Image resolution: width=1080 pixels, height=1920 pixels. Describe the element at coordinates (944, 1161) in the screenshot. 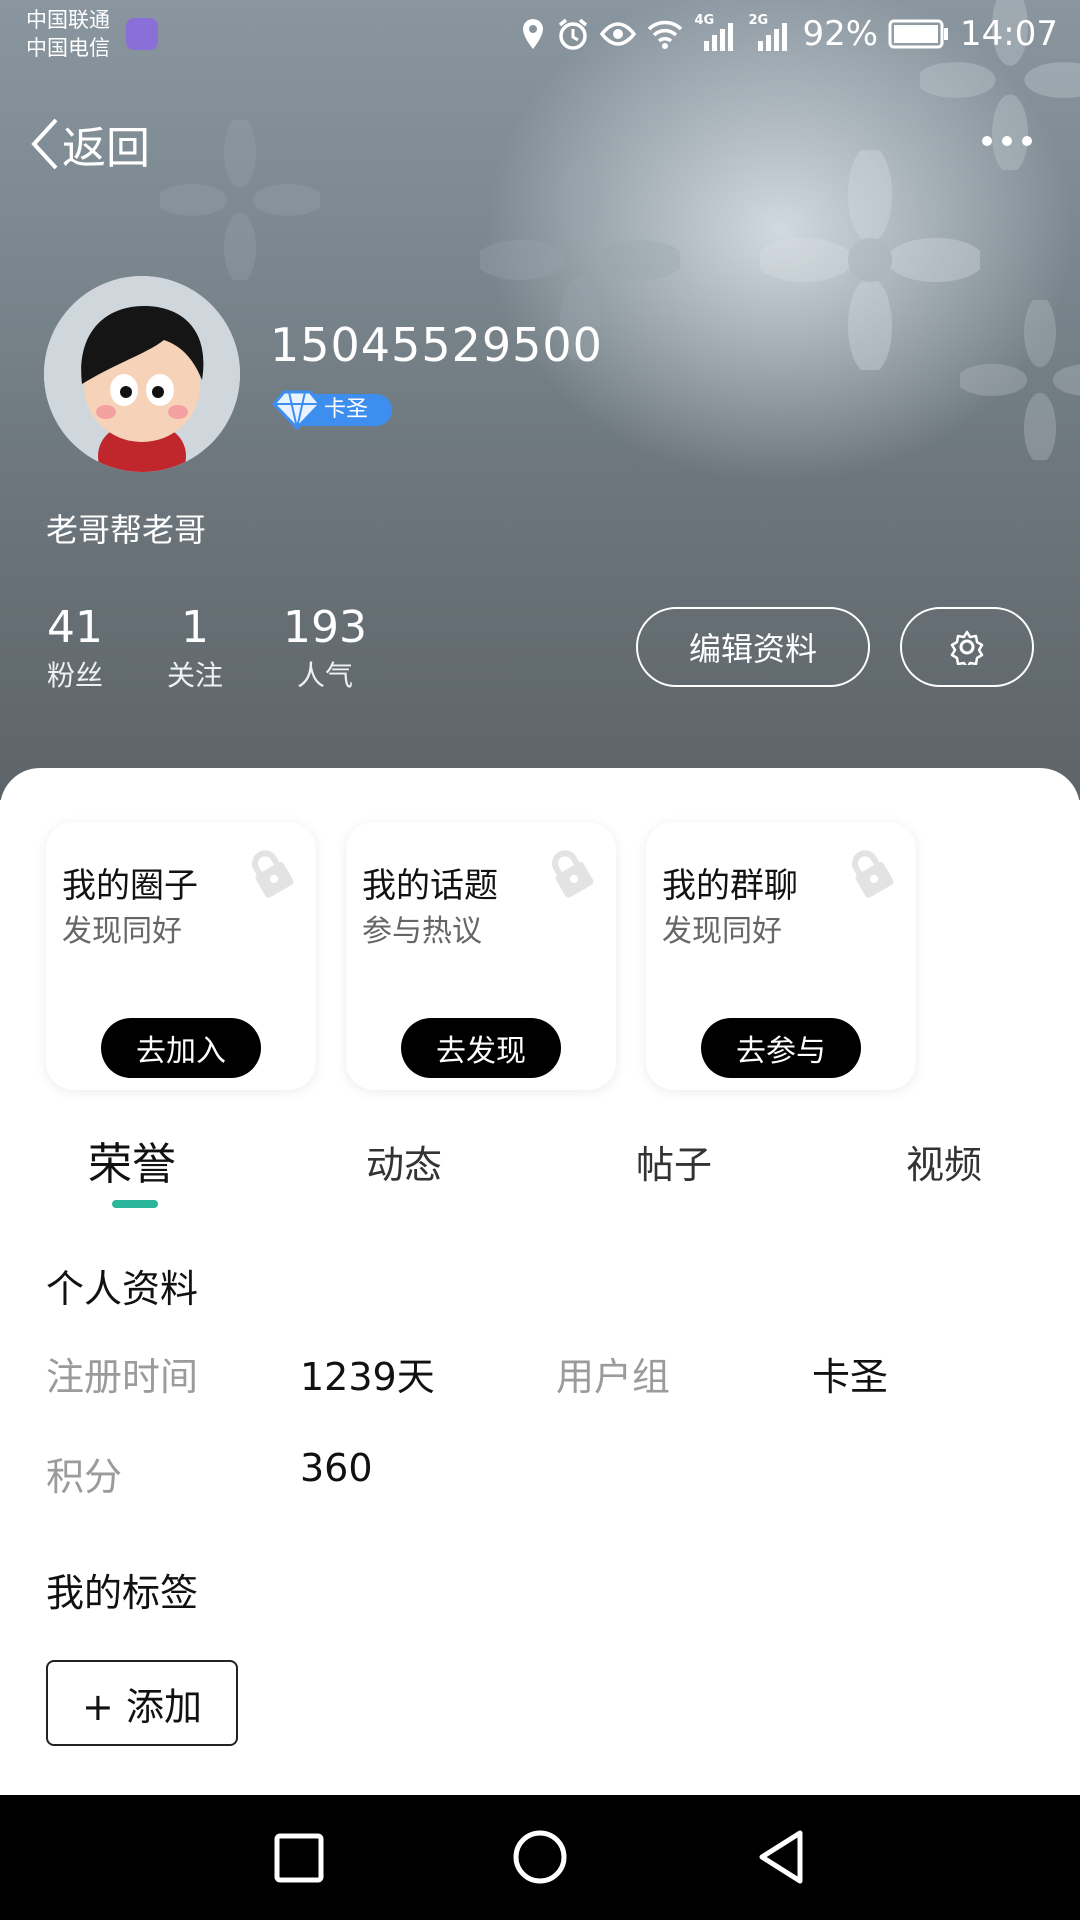

I see `tab-videos: 视频` at that location.